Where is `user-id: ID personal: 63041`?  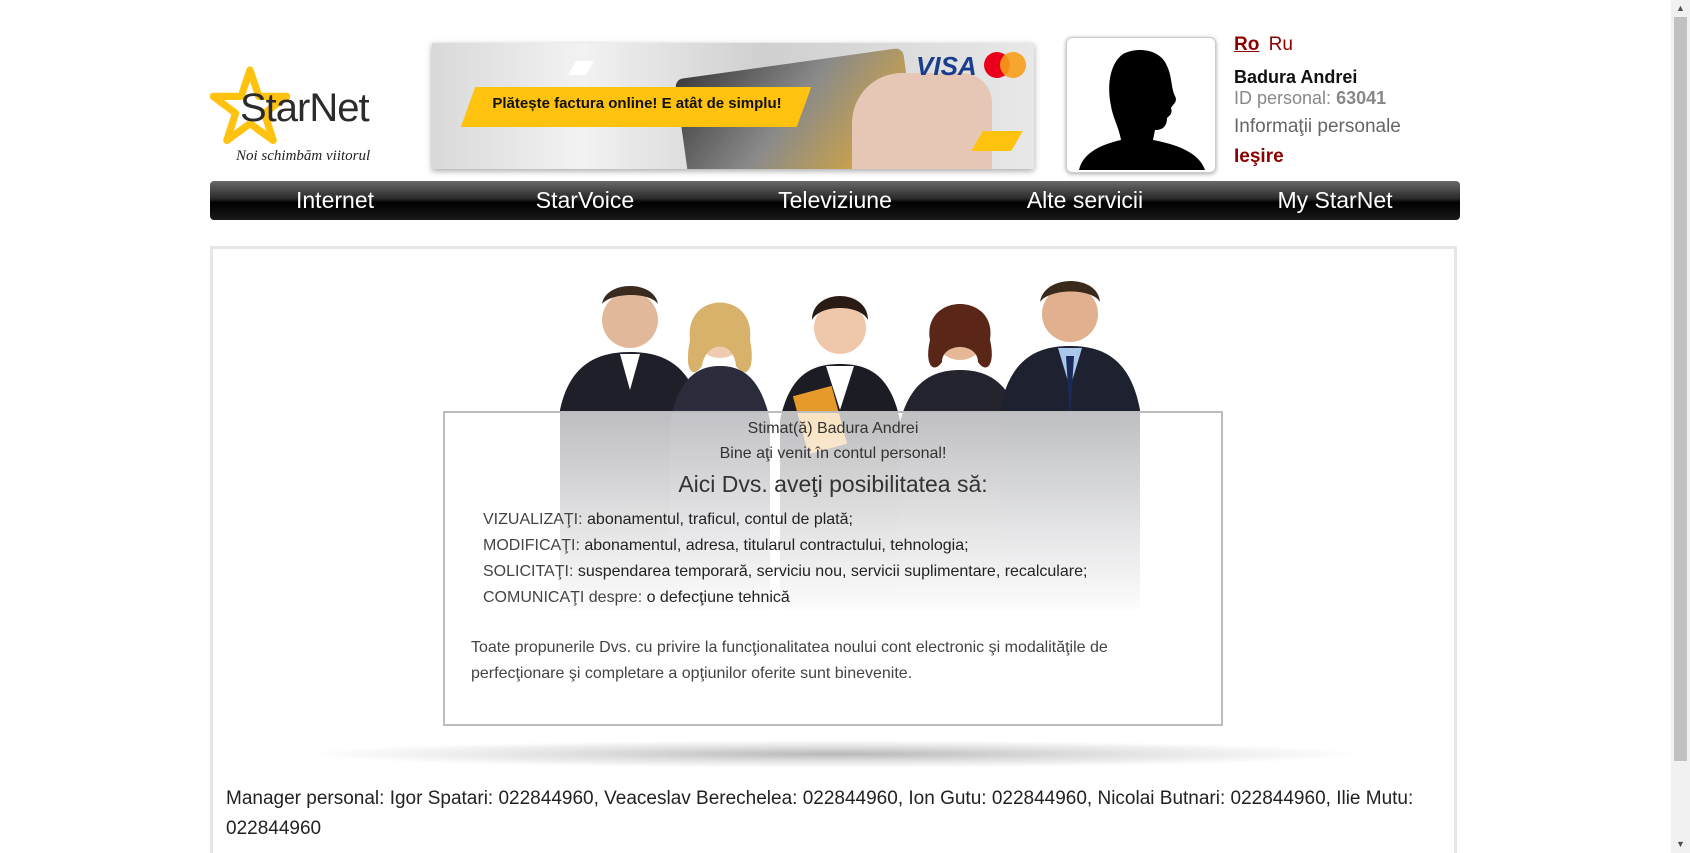
user-id: ID personal: 63041 is located at coordinates (1310, 98).